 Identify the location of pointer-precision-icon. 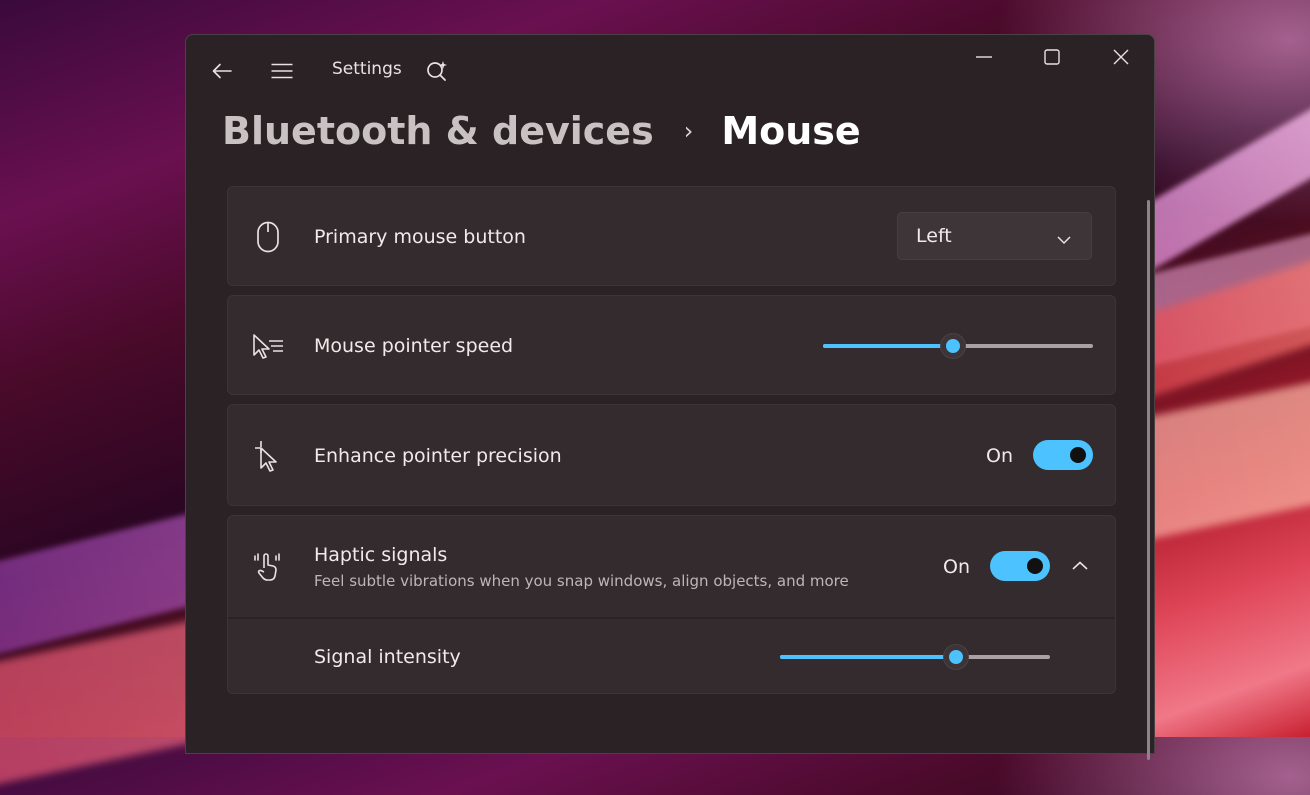
(268, 456).